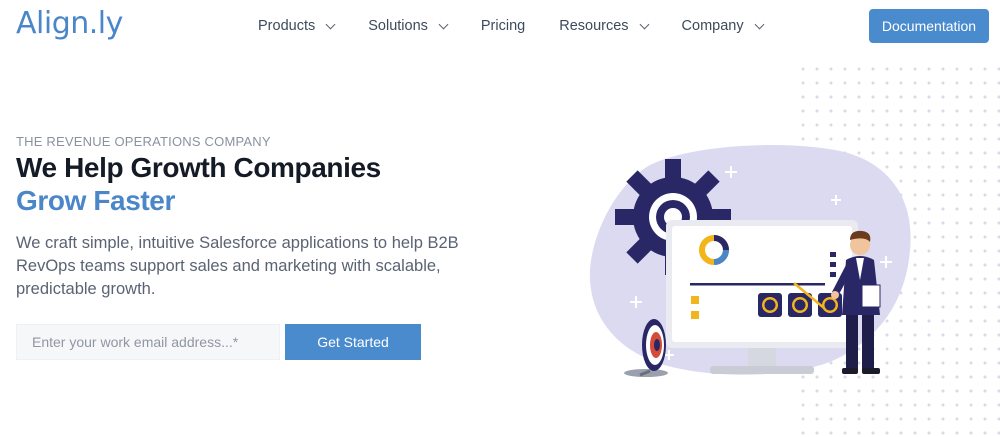 This screenshot has height=437, width=1000. Describe the element at coordinates (594, 26) in the screenshot. I see `nav-resources-label: Resources` at that location.